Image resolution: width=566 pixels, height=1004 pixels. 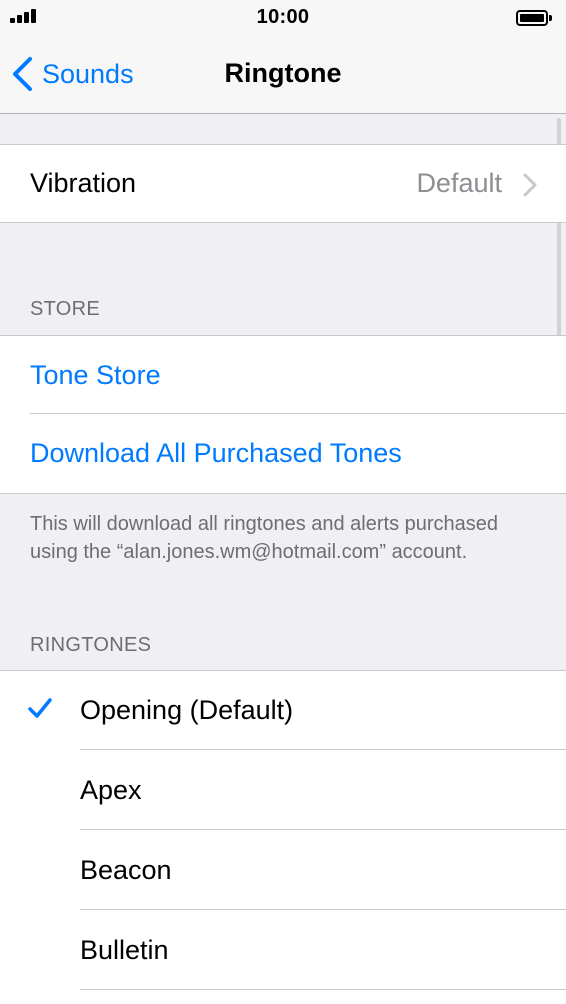 I want to click on ringtone-row-opening: Opening (Default), so click(x=283, y=710).